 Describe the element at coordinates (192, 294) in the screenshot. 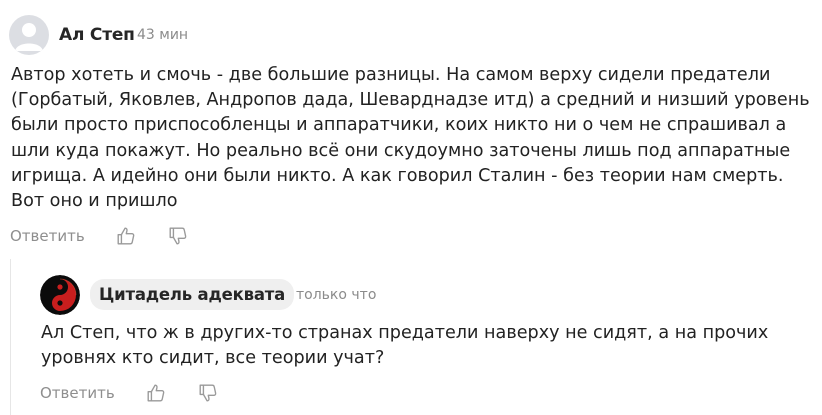

I see `reply-author-name: Цитадель адеквата` at that location.